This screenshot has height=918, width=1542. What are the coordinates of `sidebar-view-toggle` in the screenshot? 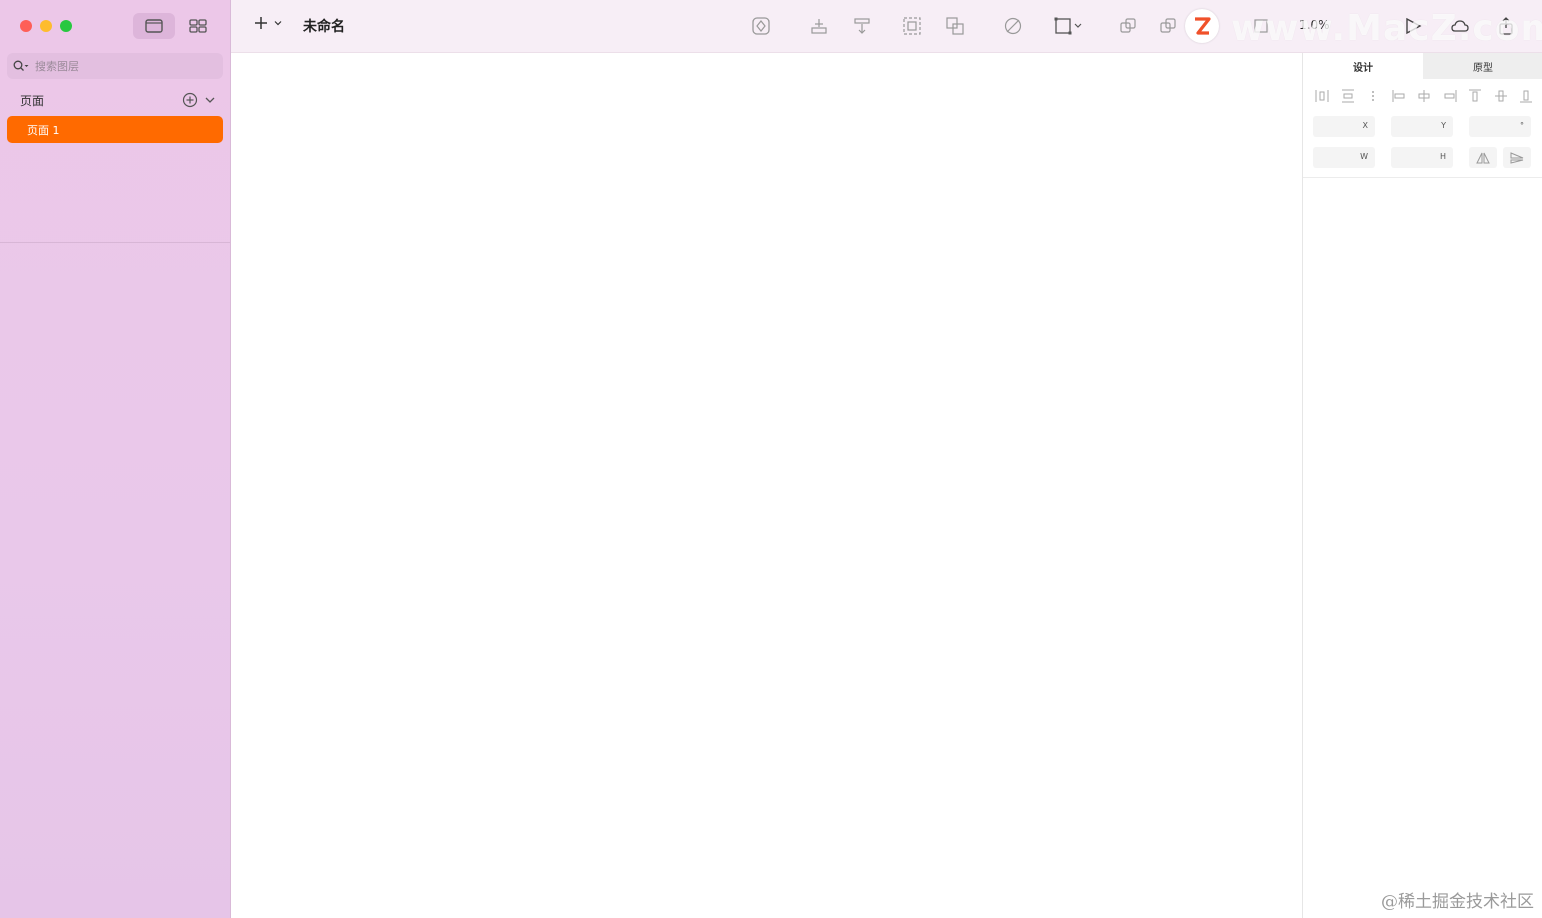 It's located at (176, 26).